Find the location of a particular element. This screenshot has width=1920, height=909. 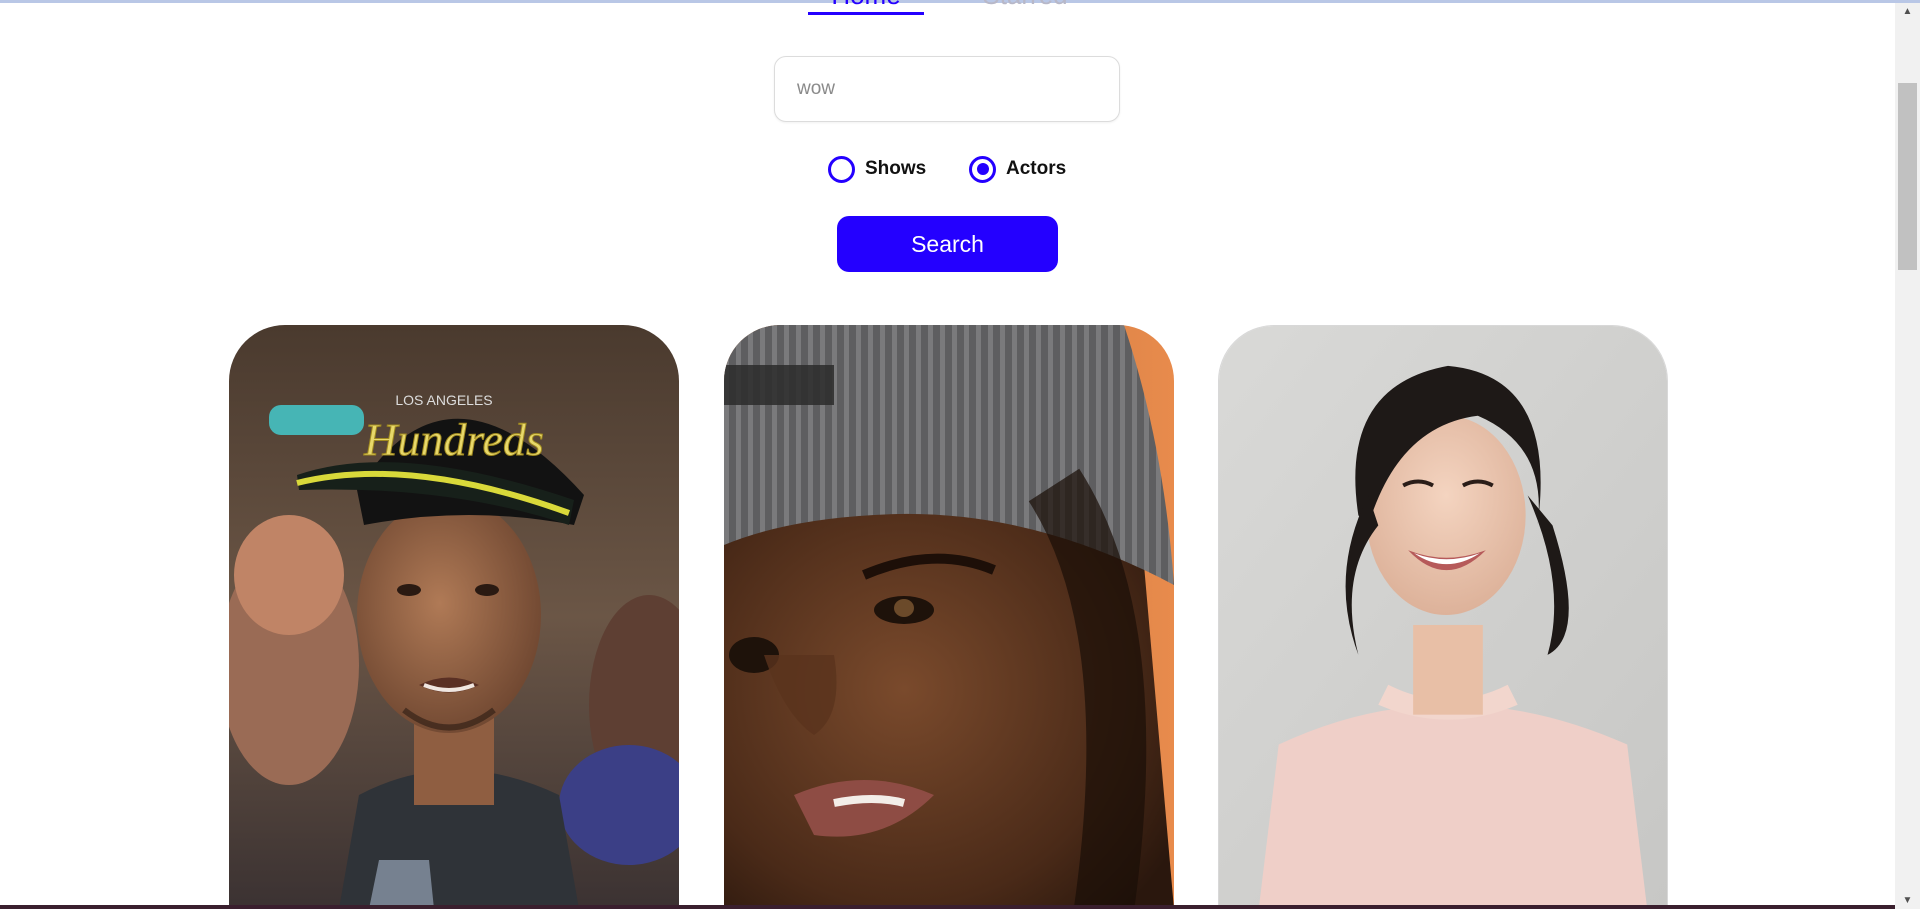

search-type-radio-group: Shows Actors is located at coordinates (958, 169).